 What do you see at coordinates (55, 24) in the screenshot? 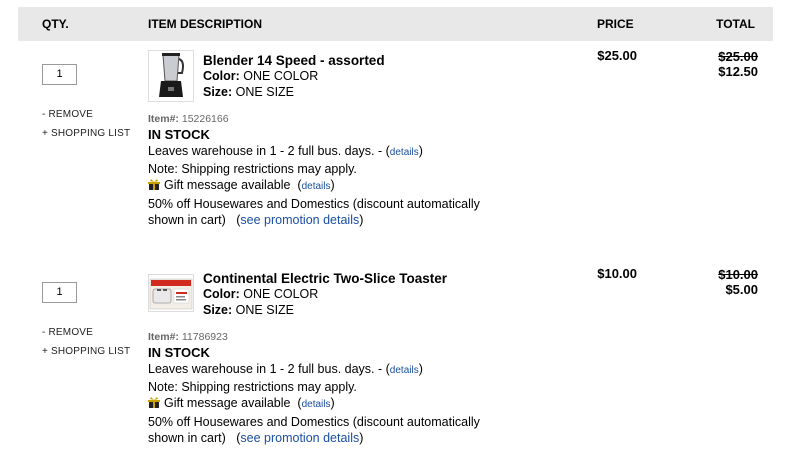
I see `header-qty: QTY.` at bounding box center [55, 24].